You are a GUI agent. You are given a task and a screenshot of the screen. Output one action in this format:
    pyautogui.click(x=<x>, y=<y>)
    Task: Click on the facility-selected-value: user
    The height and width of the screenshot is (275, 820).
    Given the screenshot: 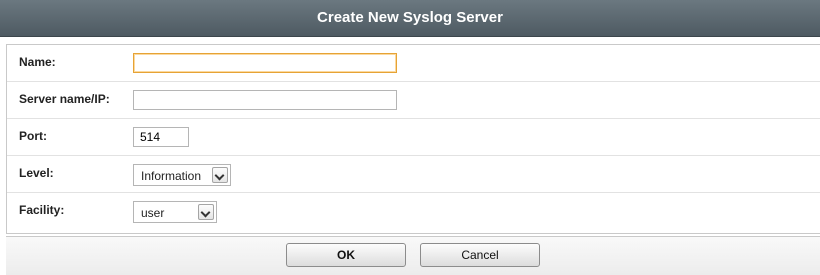 What is the action you would take?
    pyautogui.click(x=153, y=213)
    